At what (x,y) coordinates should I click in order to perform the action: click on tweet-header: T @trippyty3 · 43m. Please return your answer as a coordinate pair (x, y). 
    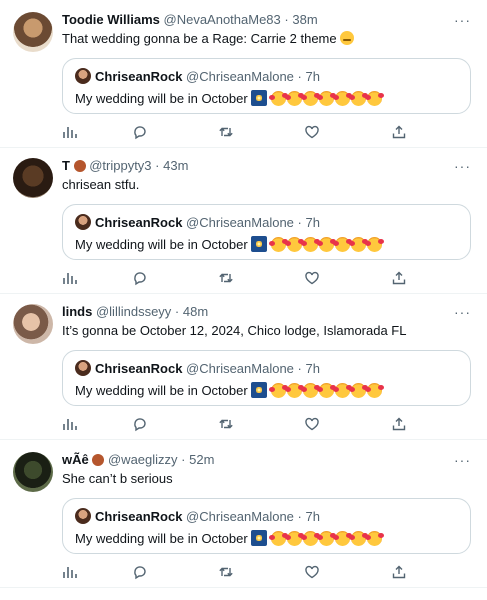
    Looking at the image, I should click on (125, 166).